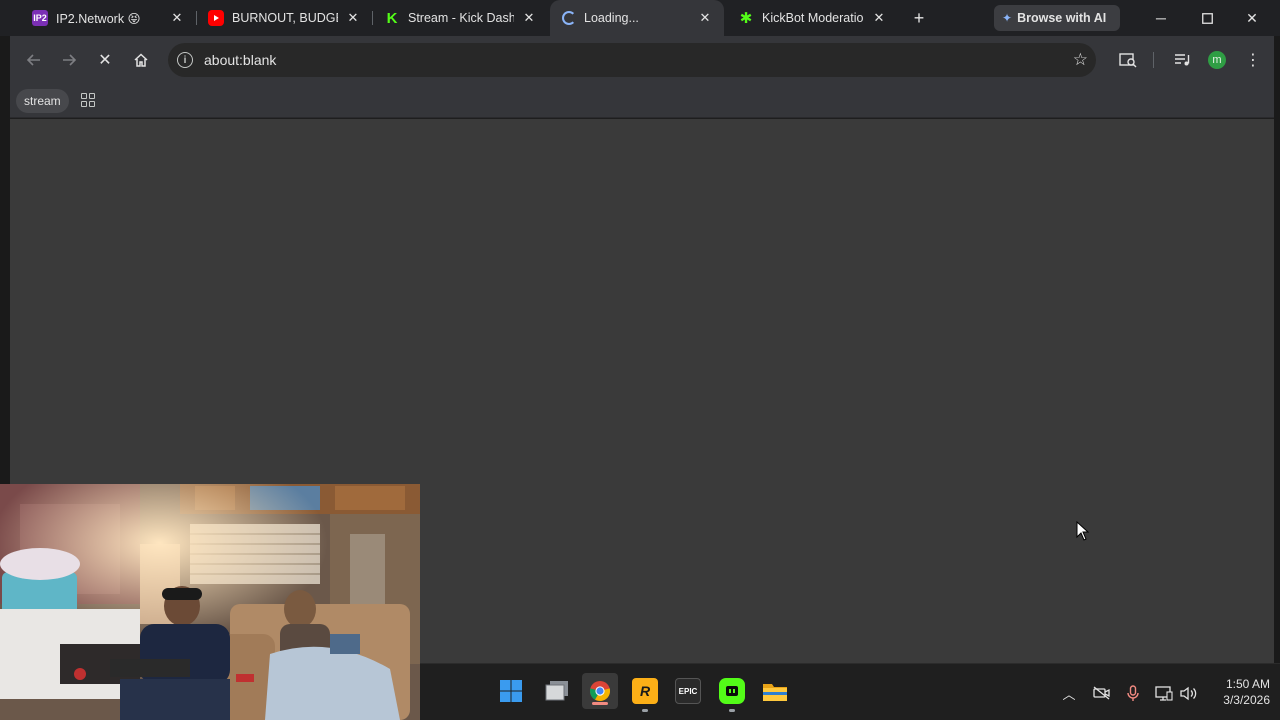 The width and height of the screenshot is (1280, 720). I want to click on tab-title: KickBot Moderation, so click(813, 18).